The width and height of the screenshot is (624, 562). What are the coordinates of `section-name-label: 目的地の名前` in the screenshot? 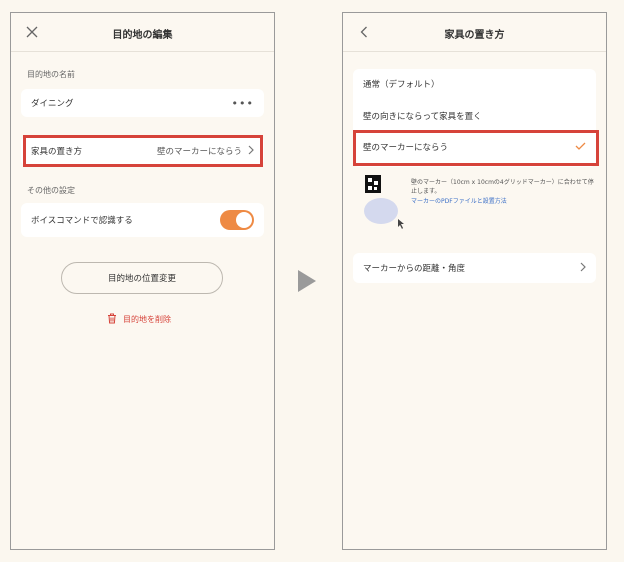 It's located at (51, 74).